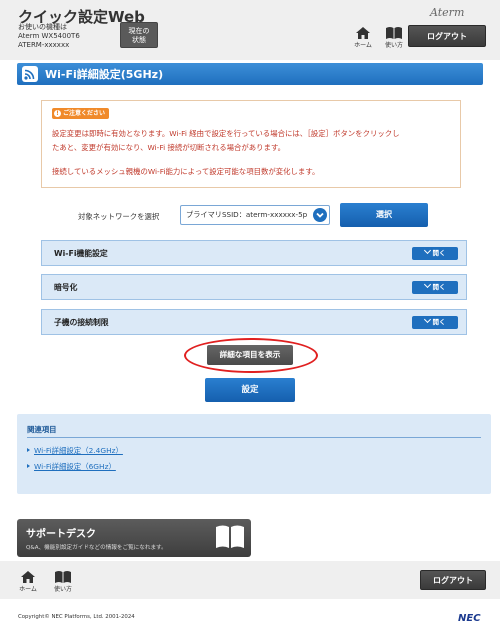 This screenshot has width=500, height=634. What do you see at coordinates (42, 27) in the screenshot?
I see `device-line: お使いの機種は` at bounding box center [42, 27].